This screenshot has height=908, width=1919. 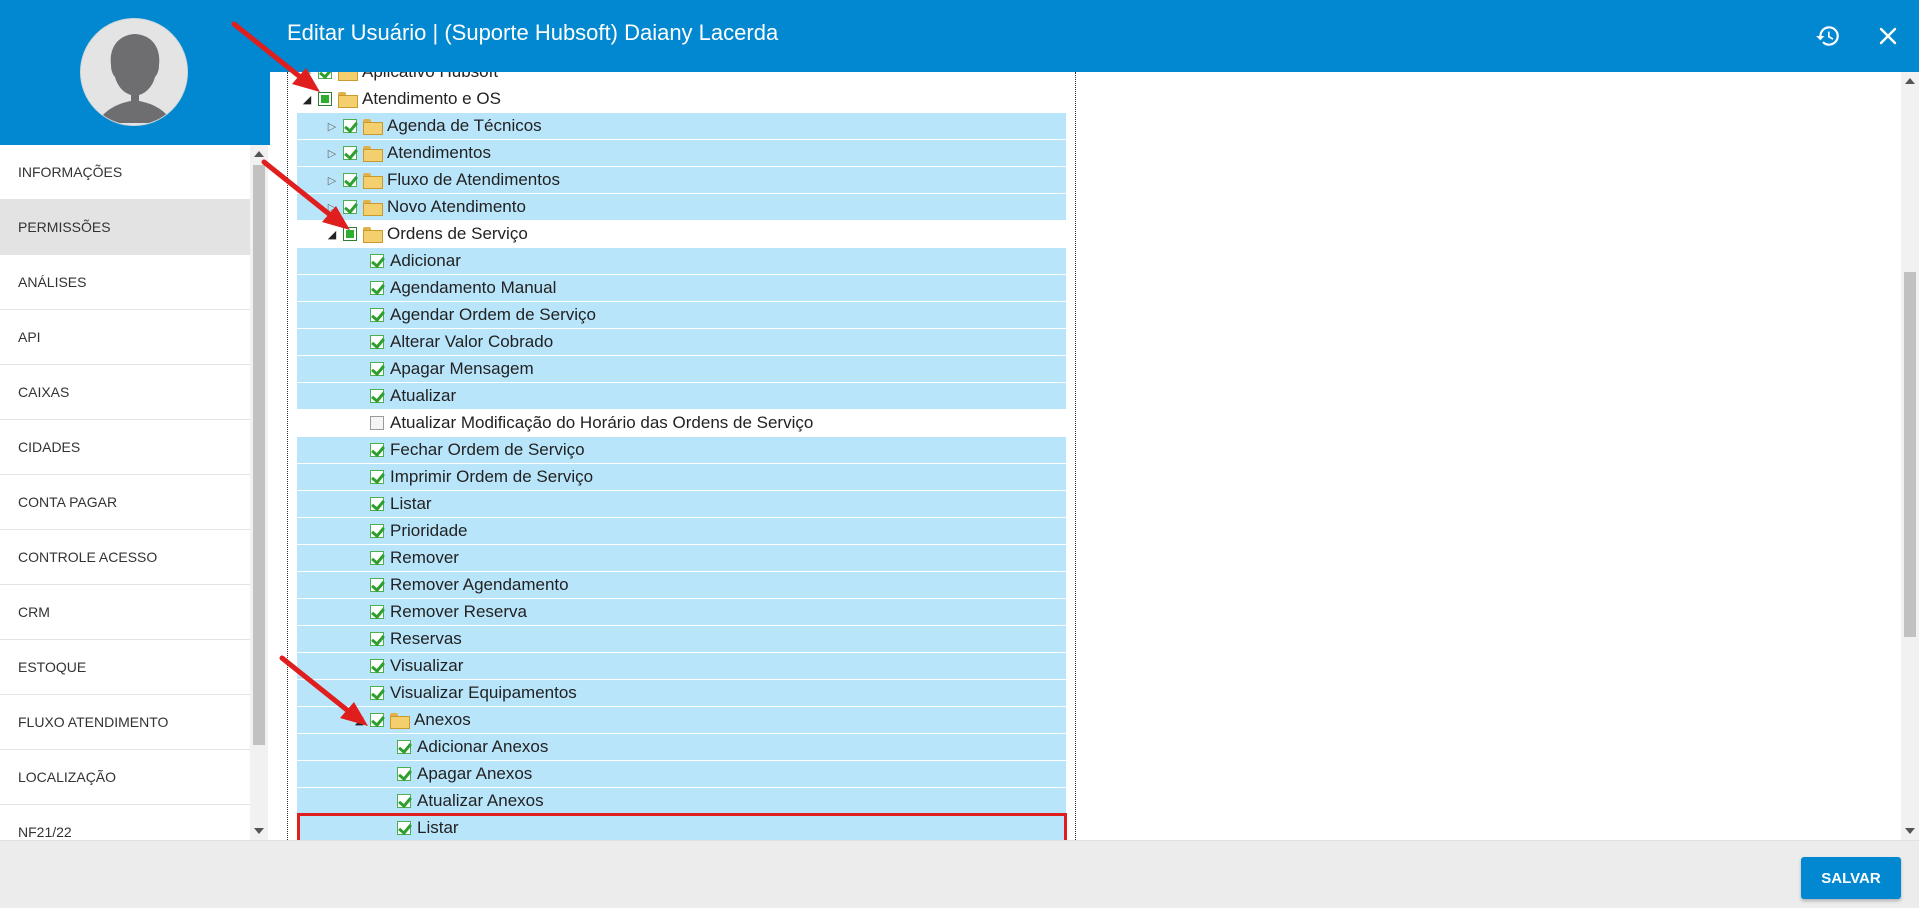 I want to click on sidebar-item-11: LOCALIZAÇÃO, so click(x=125, y=777).